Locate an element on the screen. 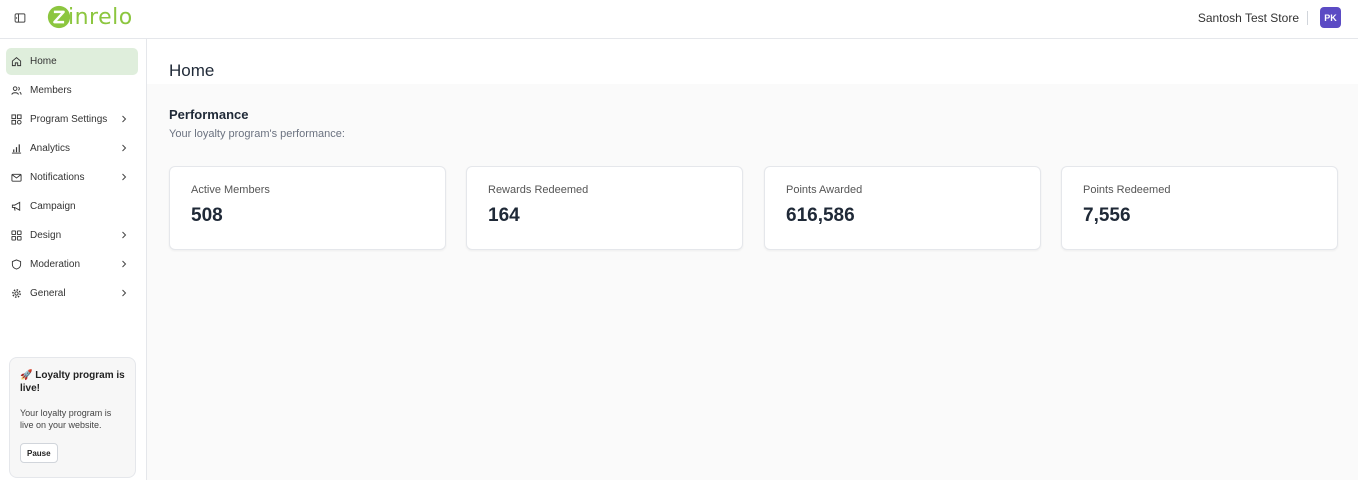  gear-icon is located at coordinates (16, 293).